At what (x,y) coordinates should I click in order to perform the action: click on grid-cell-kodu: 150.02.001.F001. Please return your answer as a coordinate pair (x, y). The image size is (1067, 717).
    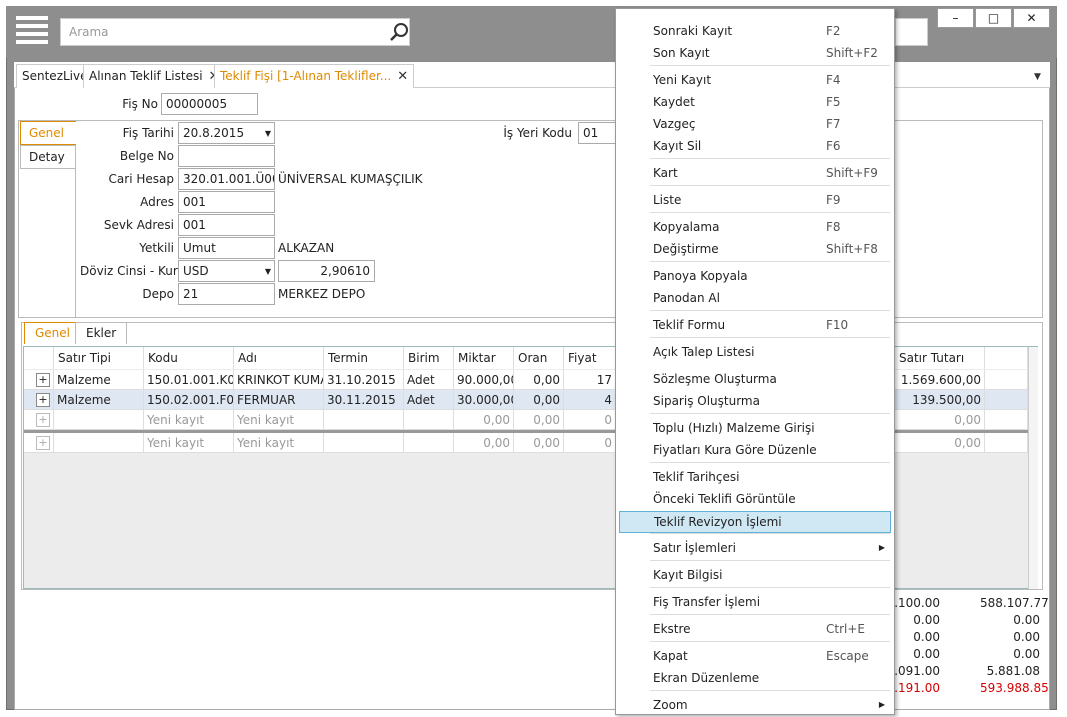
    Looking at the image, I should click on (189, 400).